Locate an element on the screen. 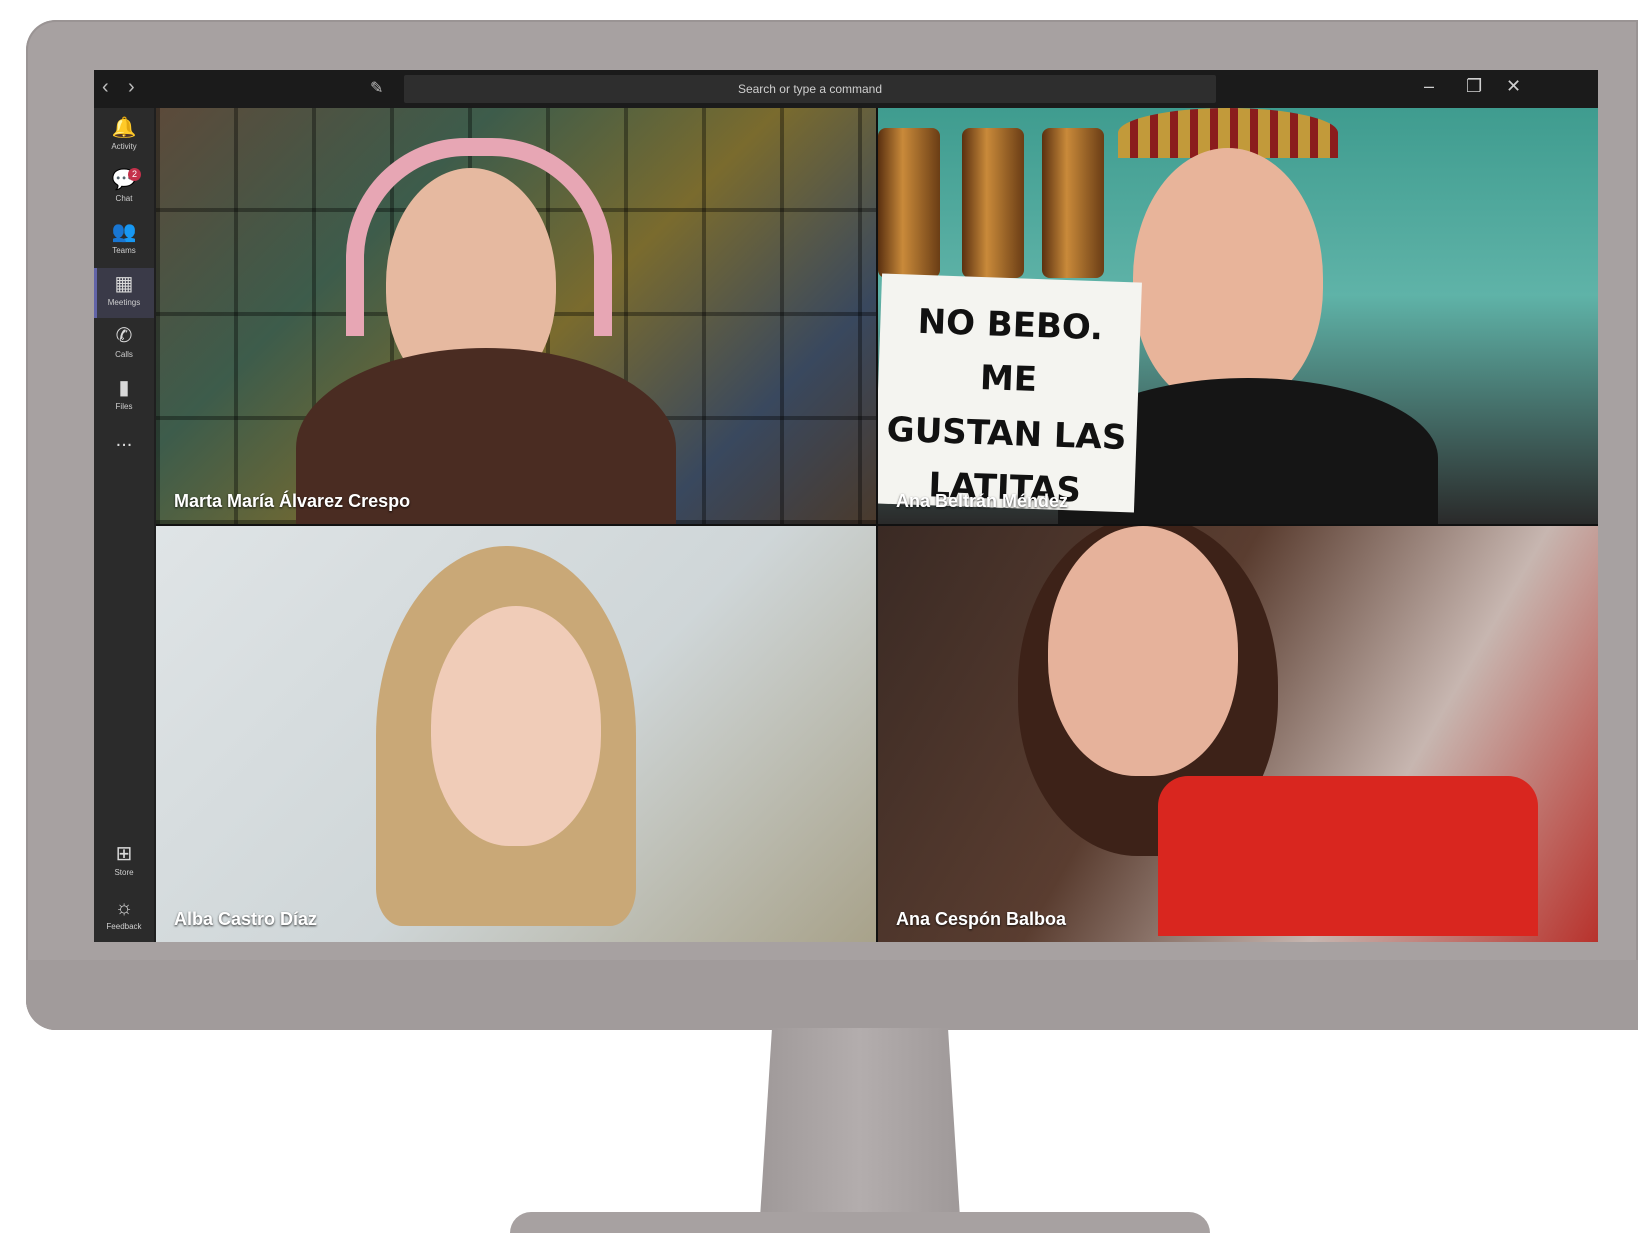 The height and width of the screenshot is (1233, 1638). title-bar: ‹ › ✎ Search or type a command – ❐ ✕ is located at coordinates (846, 89).